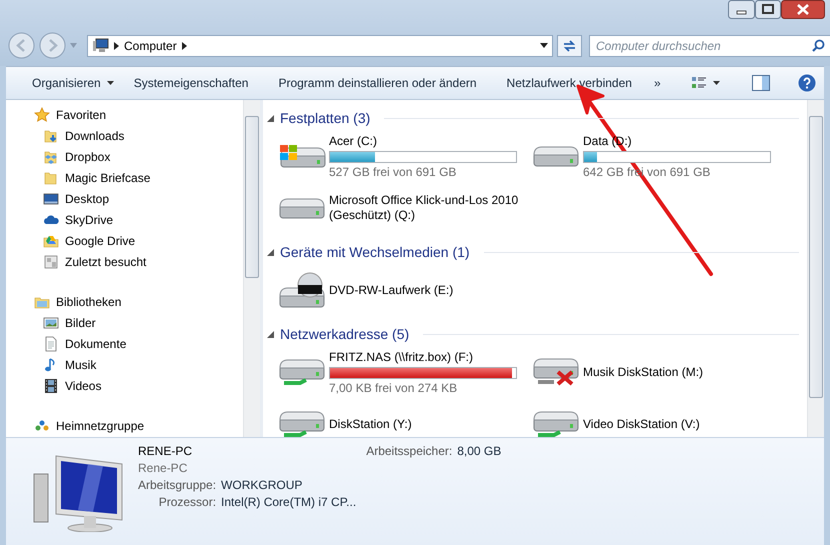 The height and width of the screenshot is (545, 830). What do you see at coordinates (375, 252) in the screenshot?
I see `section-header: Geräte mit Wechselmedien (1)` at bounding box center [375, 252].